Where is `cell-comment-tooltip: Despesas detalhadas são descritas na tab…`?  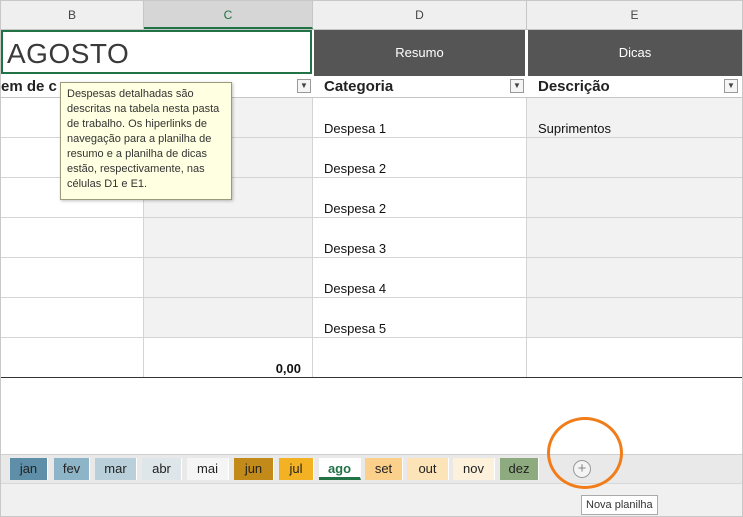
cell-comment-tooltip: Despesas detalhadas são descritas na tab… is located at coordinates (146, 141).